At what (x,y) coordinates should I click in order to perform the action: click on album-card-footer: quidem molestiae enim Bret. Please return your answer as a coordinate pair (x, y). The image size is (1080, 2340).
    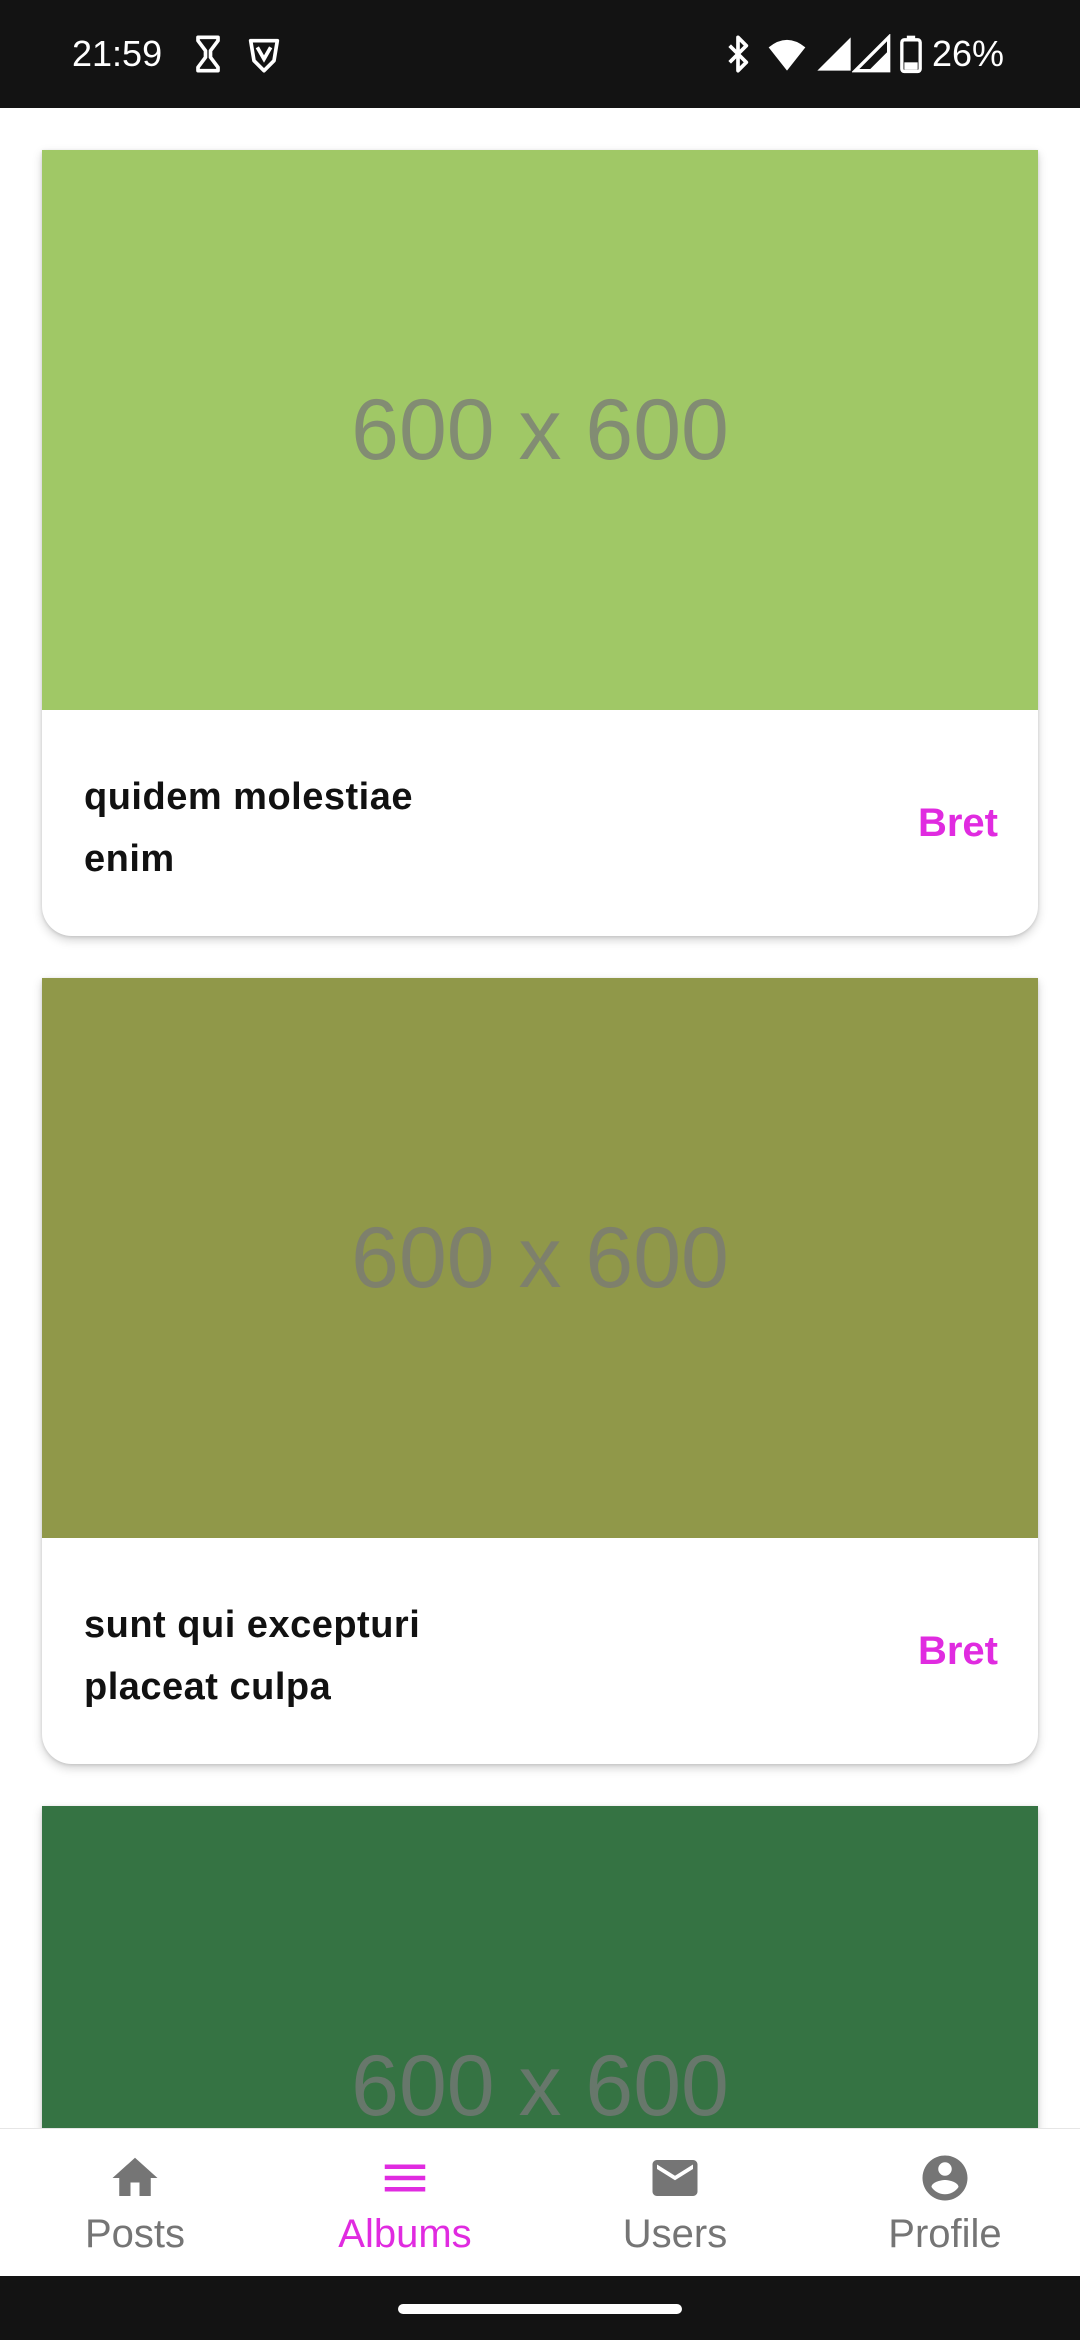
    Looking at the image, I should click on (540, 823).